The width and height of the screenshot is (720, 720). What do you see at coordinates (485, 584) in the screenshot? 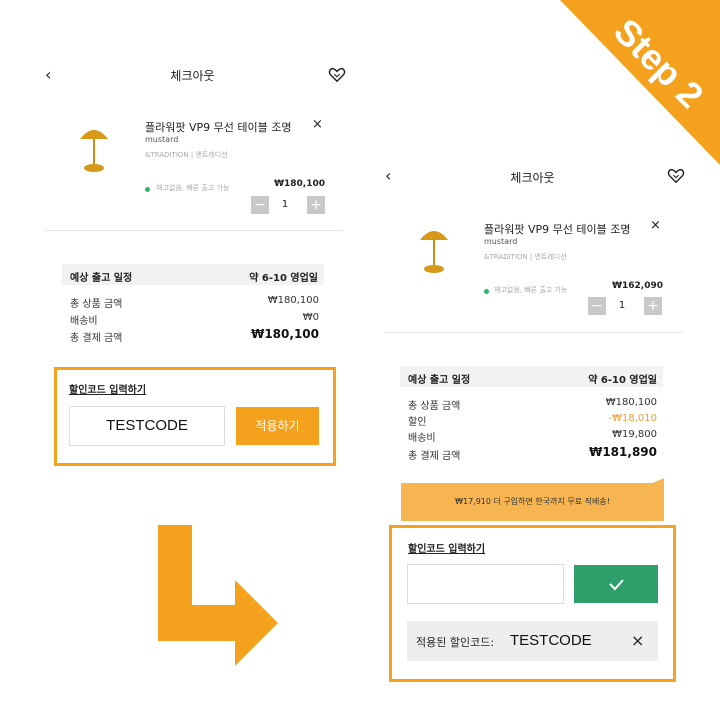
I see `coupon-code-input` at bounding box center [485, 584].